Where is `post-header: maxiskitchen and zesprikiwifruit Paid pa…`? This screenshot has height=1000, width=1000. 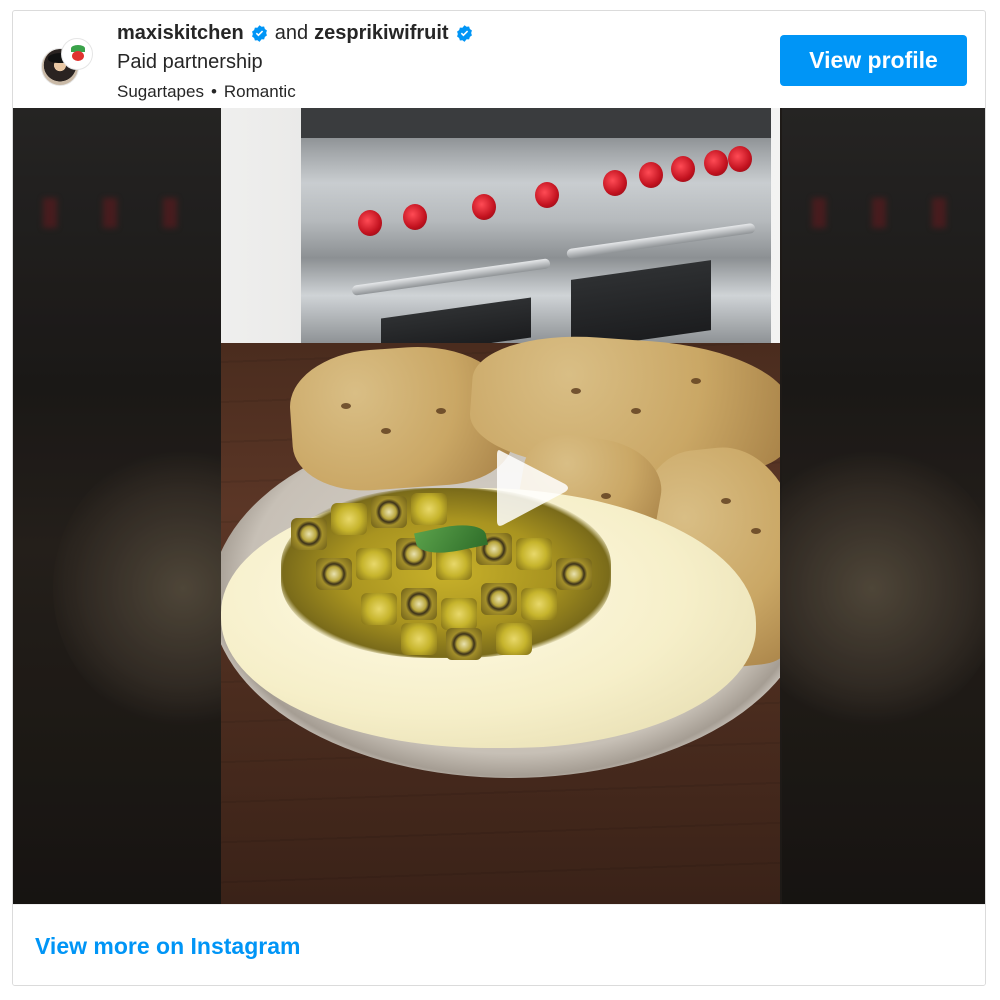
post-header: maxiskitchen and zesprikiwifruit Paid pa… is located at coordinates (499, 59).